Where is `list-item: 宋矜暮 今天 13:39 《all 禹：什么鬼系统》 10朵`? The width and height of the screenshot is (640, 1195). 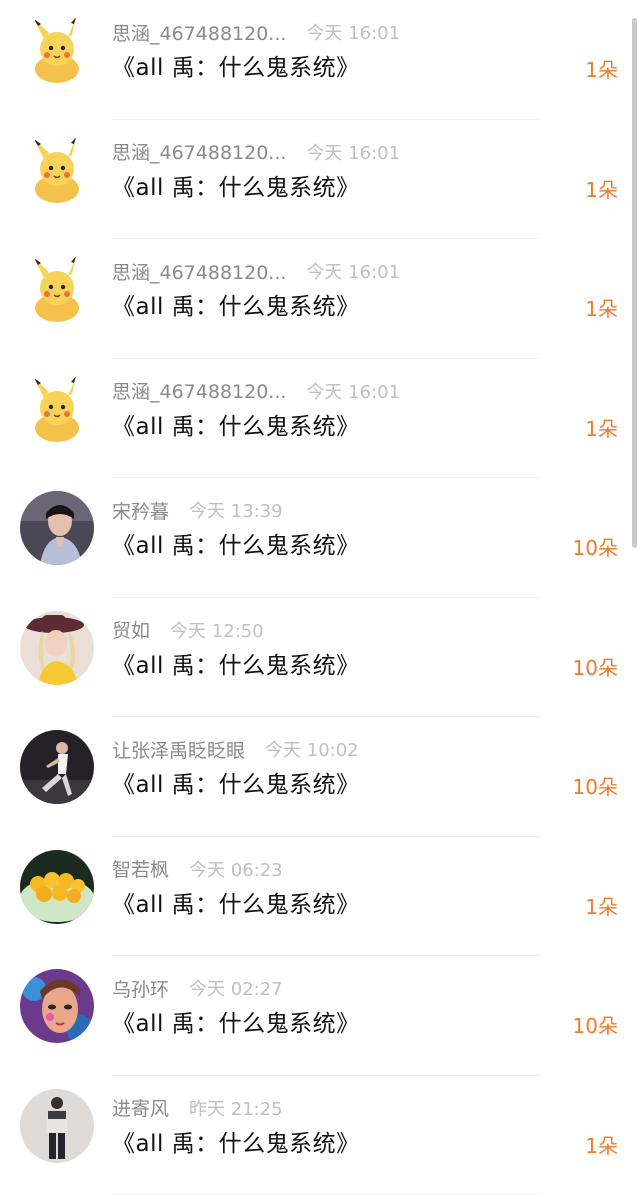
list-item: 宋矜暮 今天 13:39 《all 禹：什么鬼系统》 10朵 is located at coordinates (320, 538).